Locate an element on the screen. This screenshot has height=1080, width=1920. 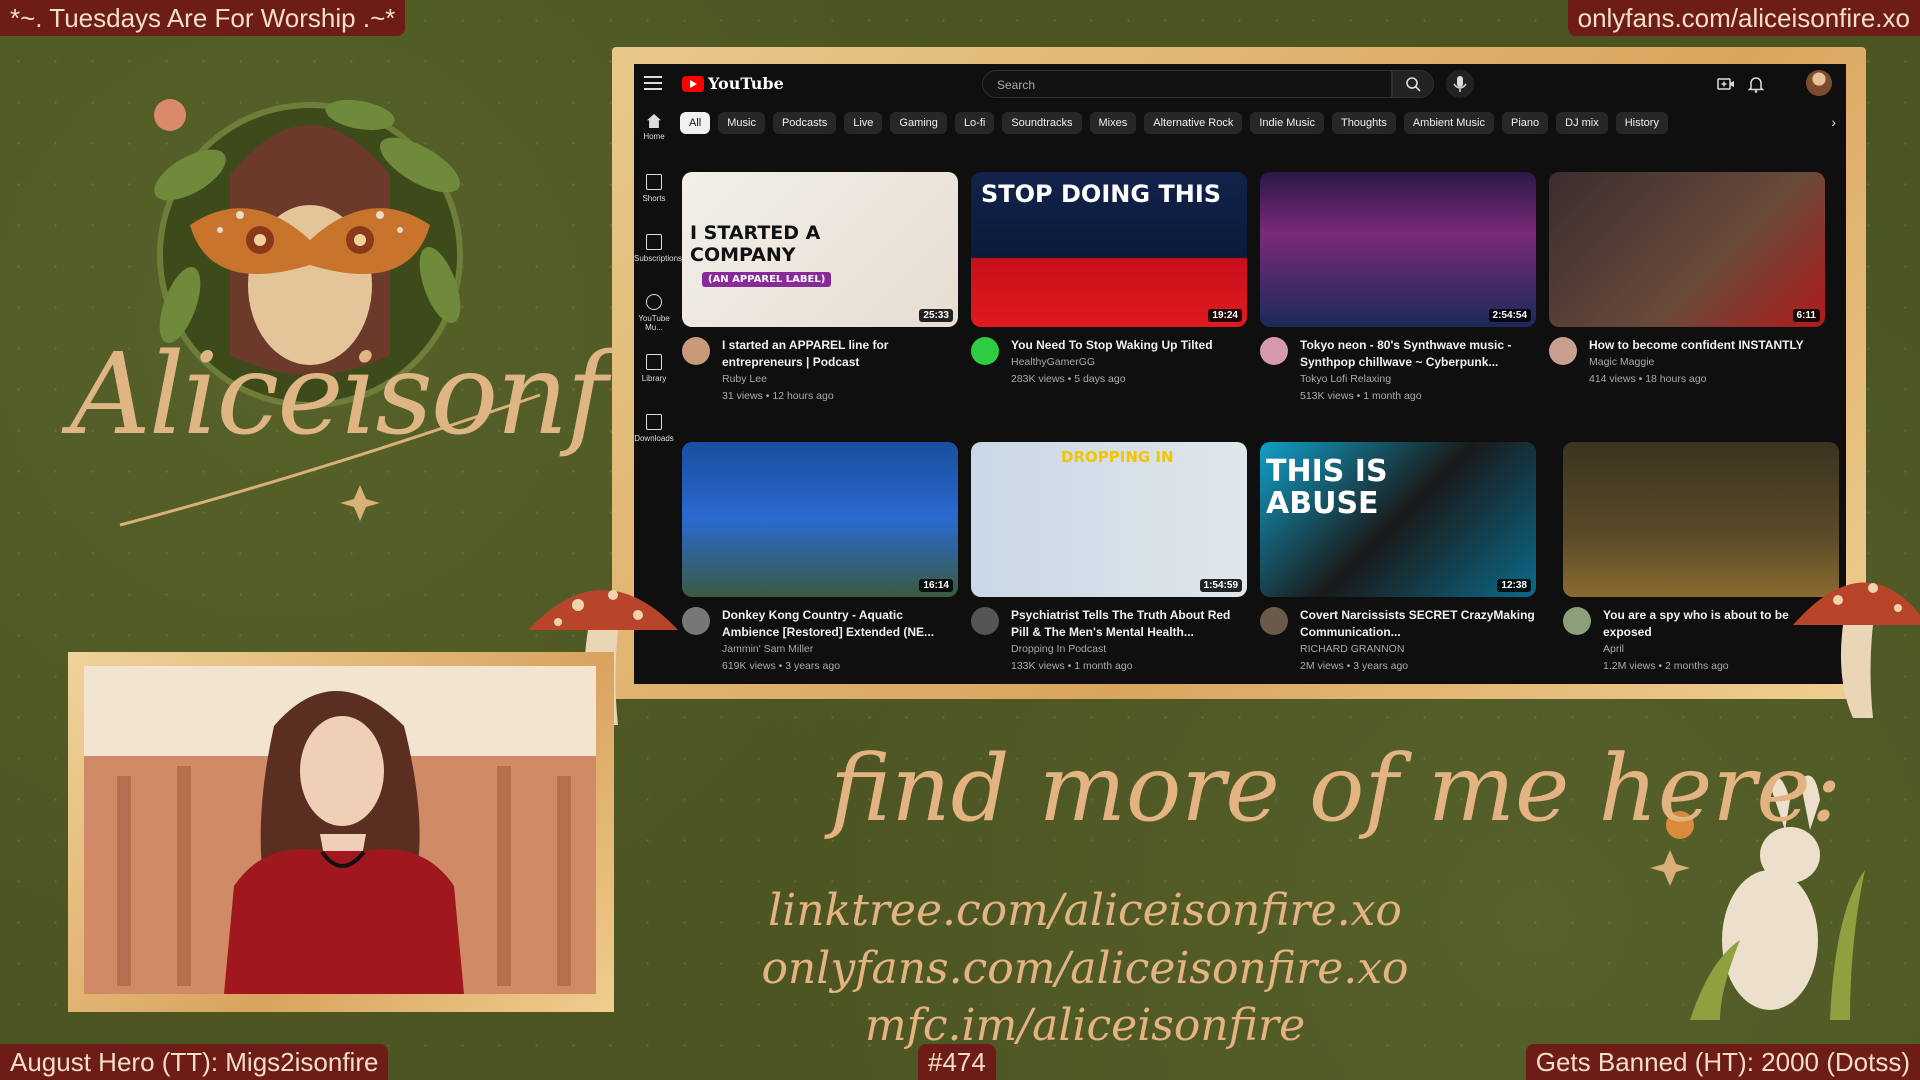
youtube-music-icon is located at coordinates (654, 302).